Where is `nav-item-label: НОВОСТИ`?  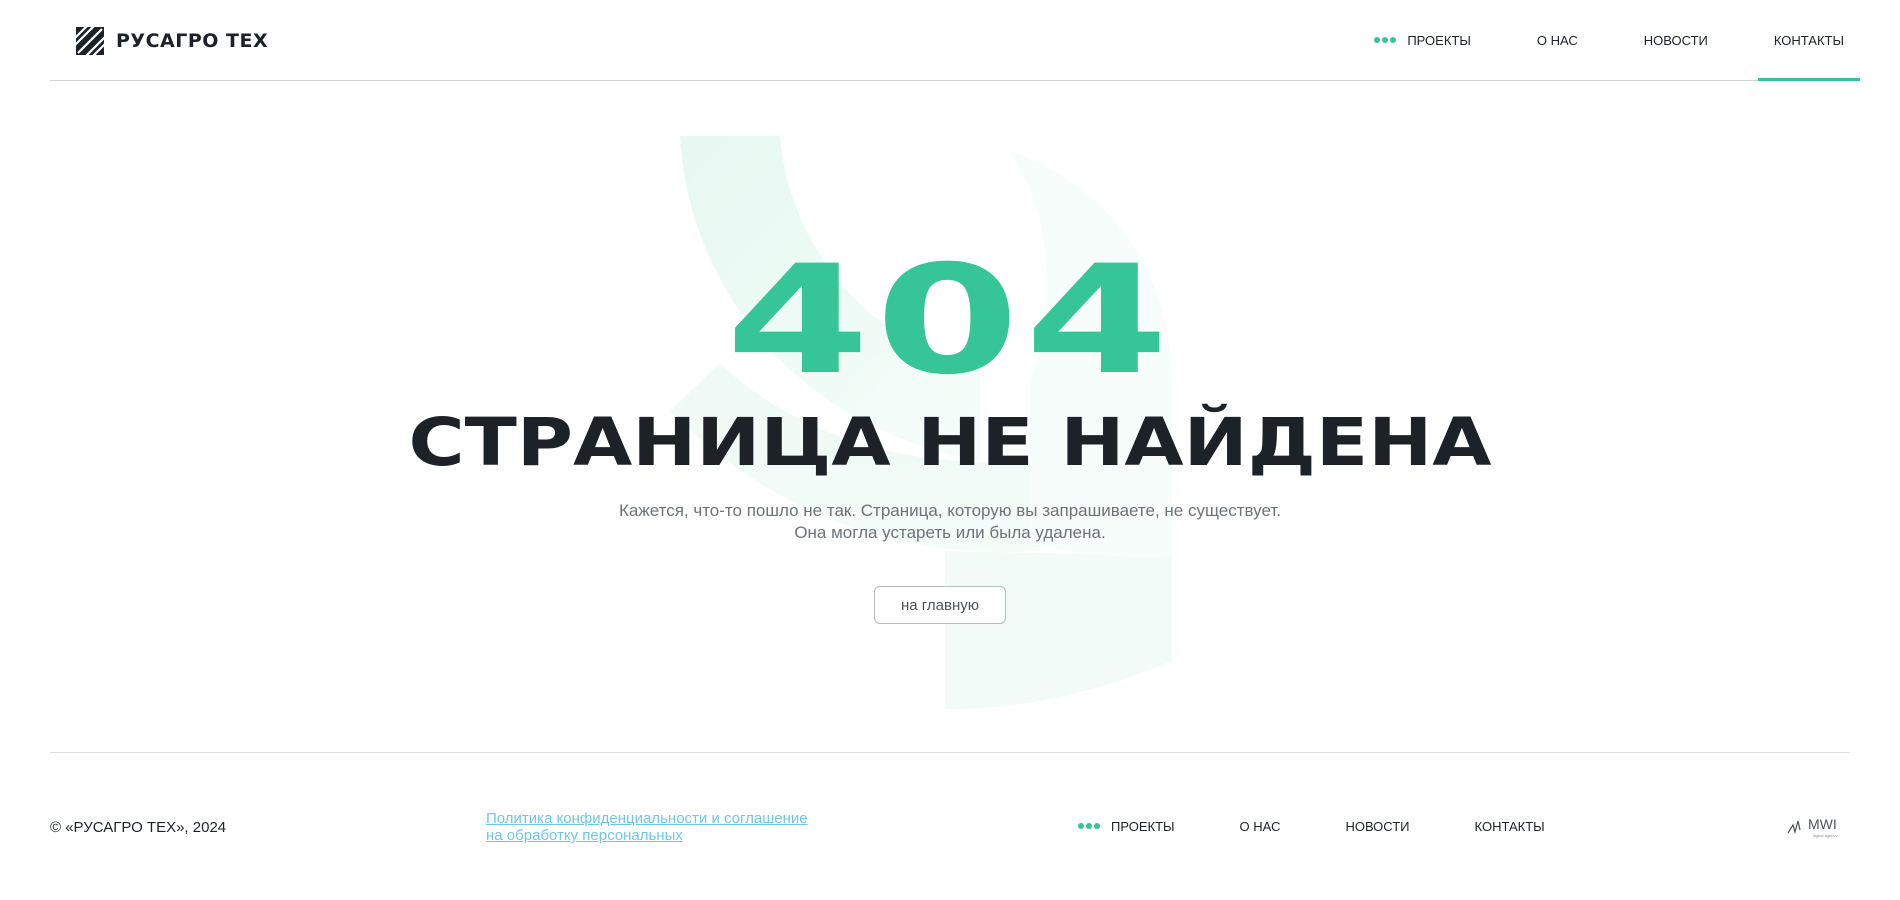
nav-item-label: НОВОСТИ is located at coordinates (1675, 40).